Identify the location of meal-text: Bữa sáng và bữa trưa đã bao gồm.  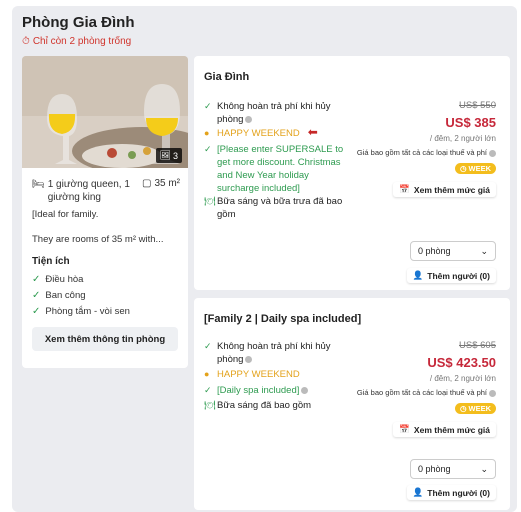
(280, 208).